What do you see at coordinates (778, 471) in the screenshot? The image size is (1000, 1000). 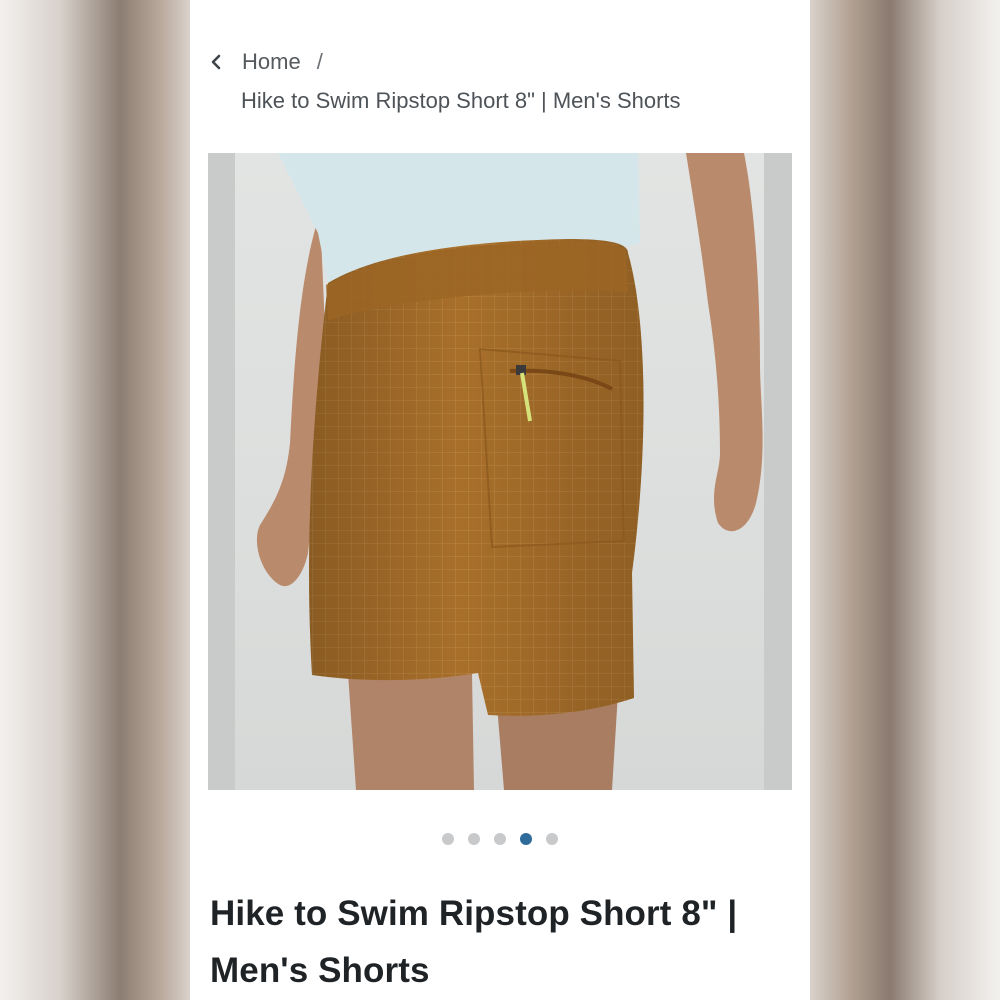 I see `image-frame-right` at bounding box center [778, 471].